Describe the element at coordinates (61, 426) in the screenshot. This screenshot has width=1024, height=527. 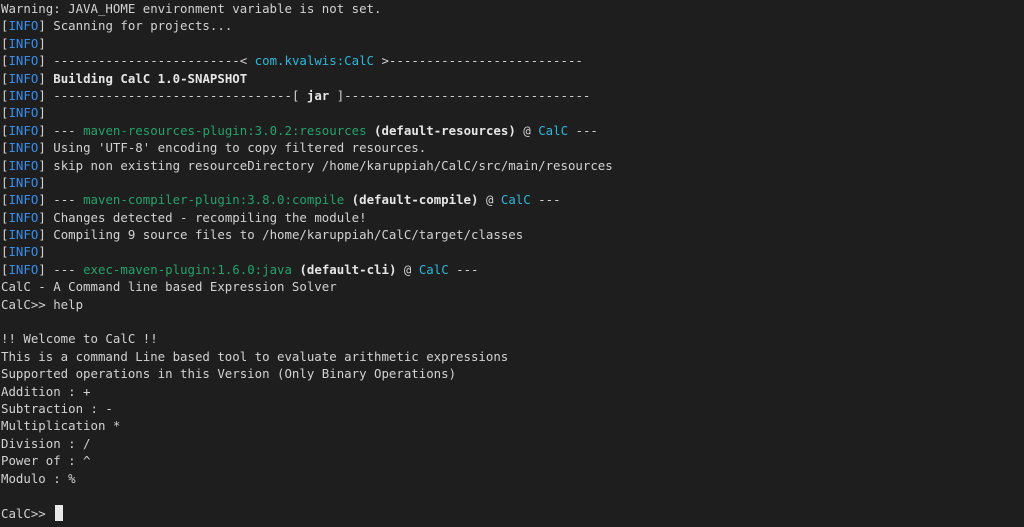
I see `operation-line: Multiplication *` at that location.